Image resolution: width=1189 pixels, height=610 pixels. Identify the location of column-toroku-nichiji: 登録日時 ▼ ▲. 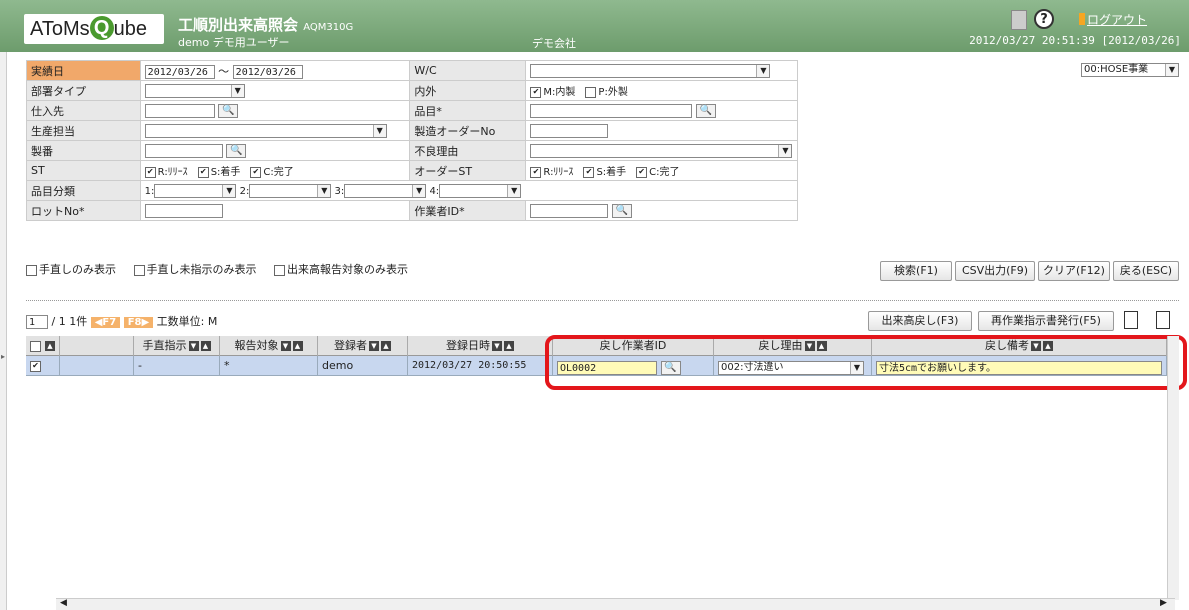
(480, 346).